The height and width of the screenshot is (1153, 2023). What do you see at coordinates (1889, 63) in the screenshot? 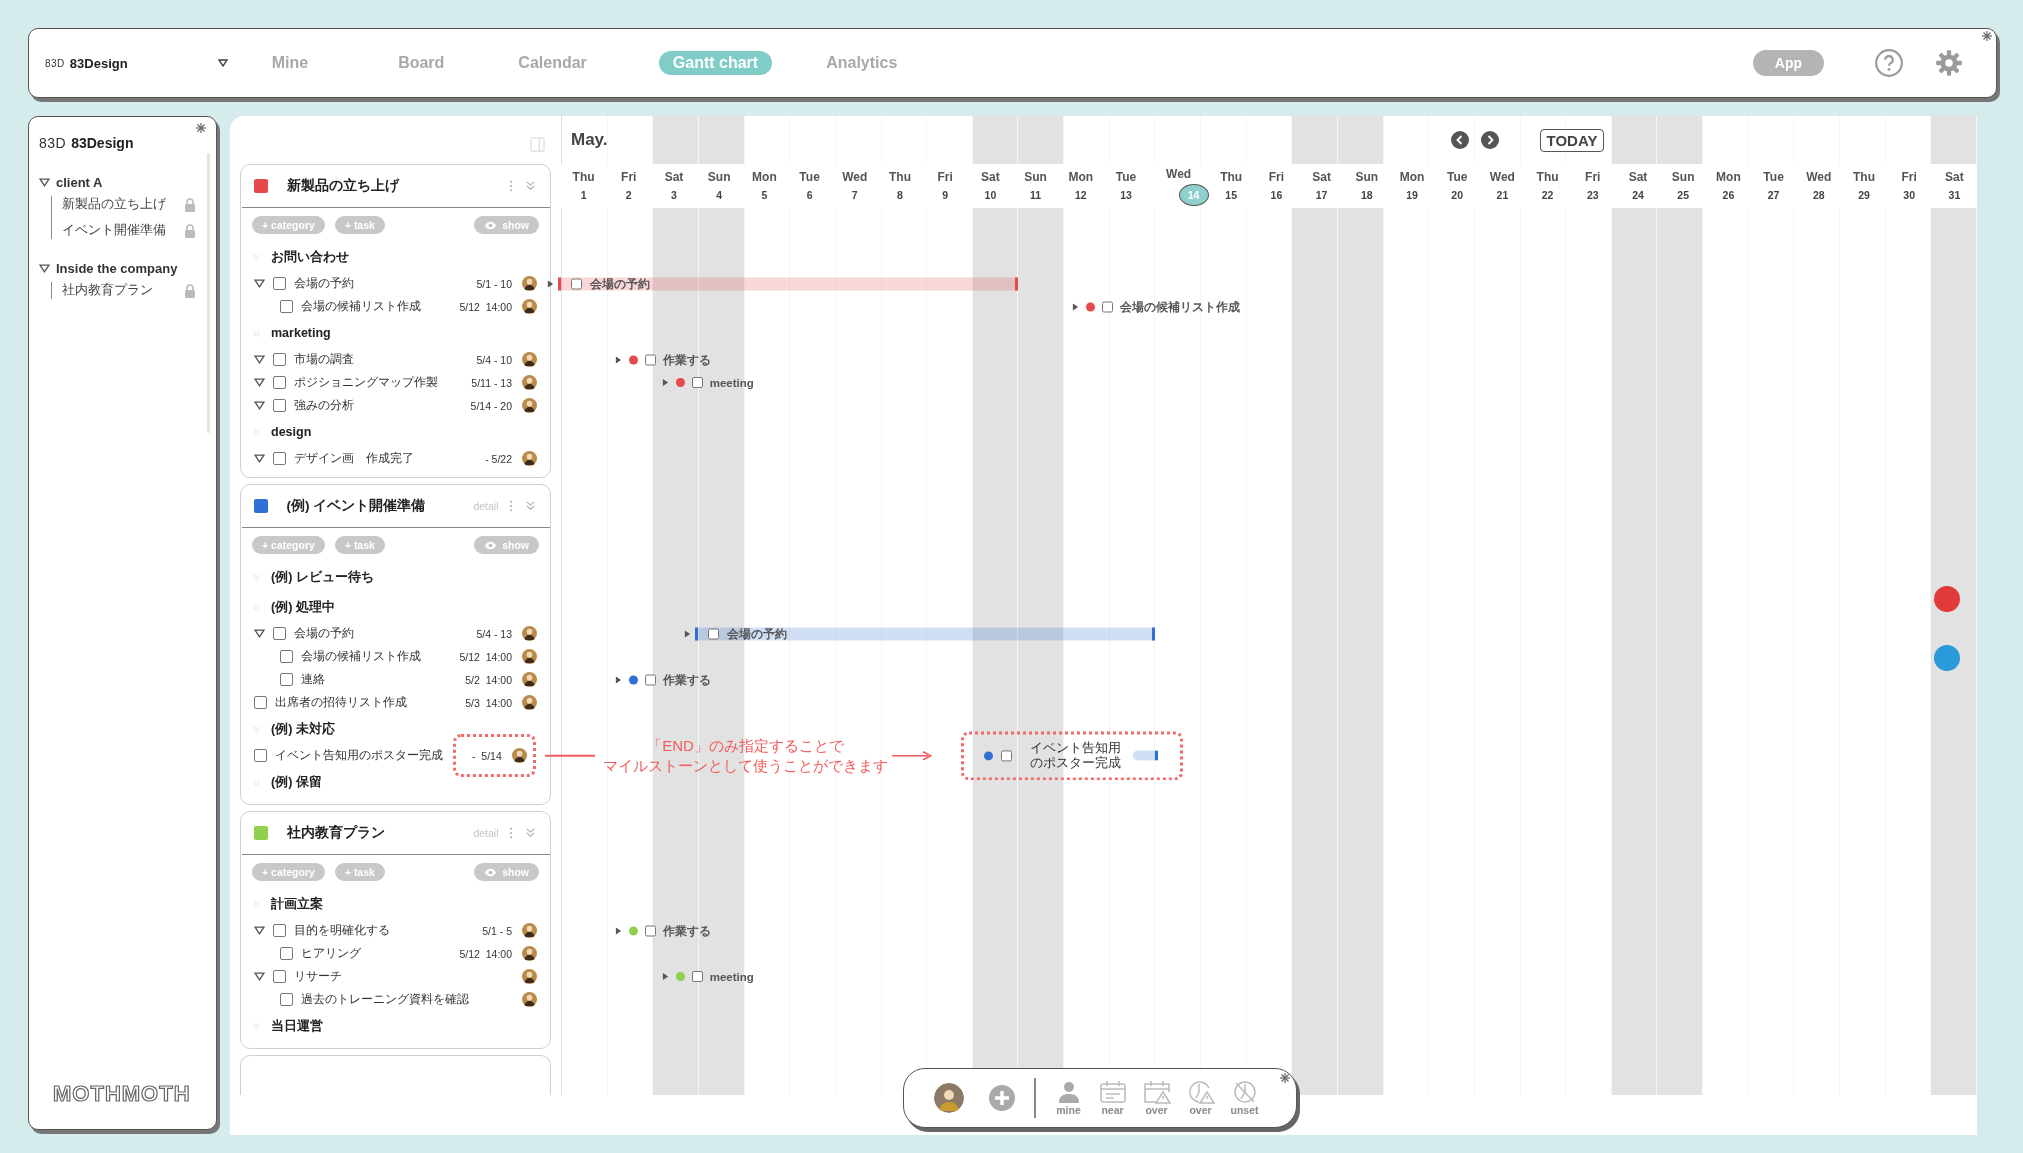
I see `help-icon` at bounding box center [1889, 63].